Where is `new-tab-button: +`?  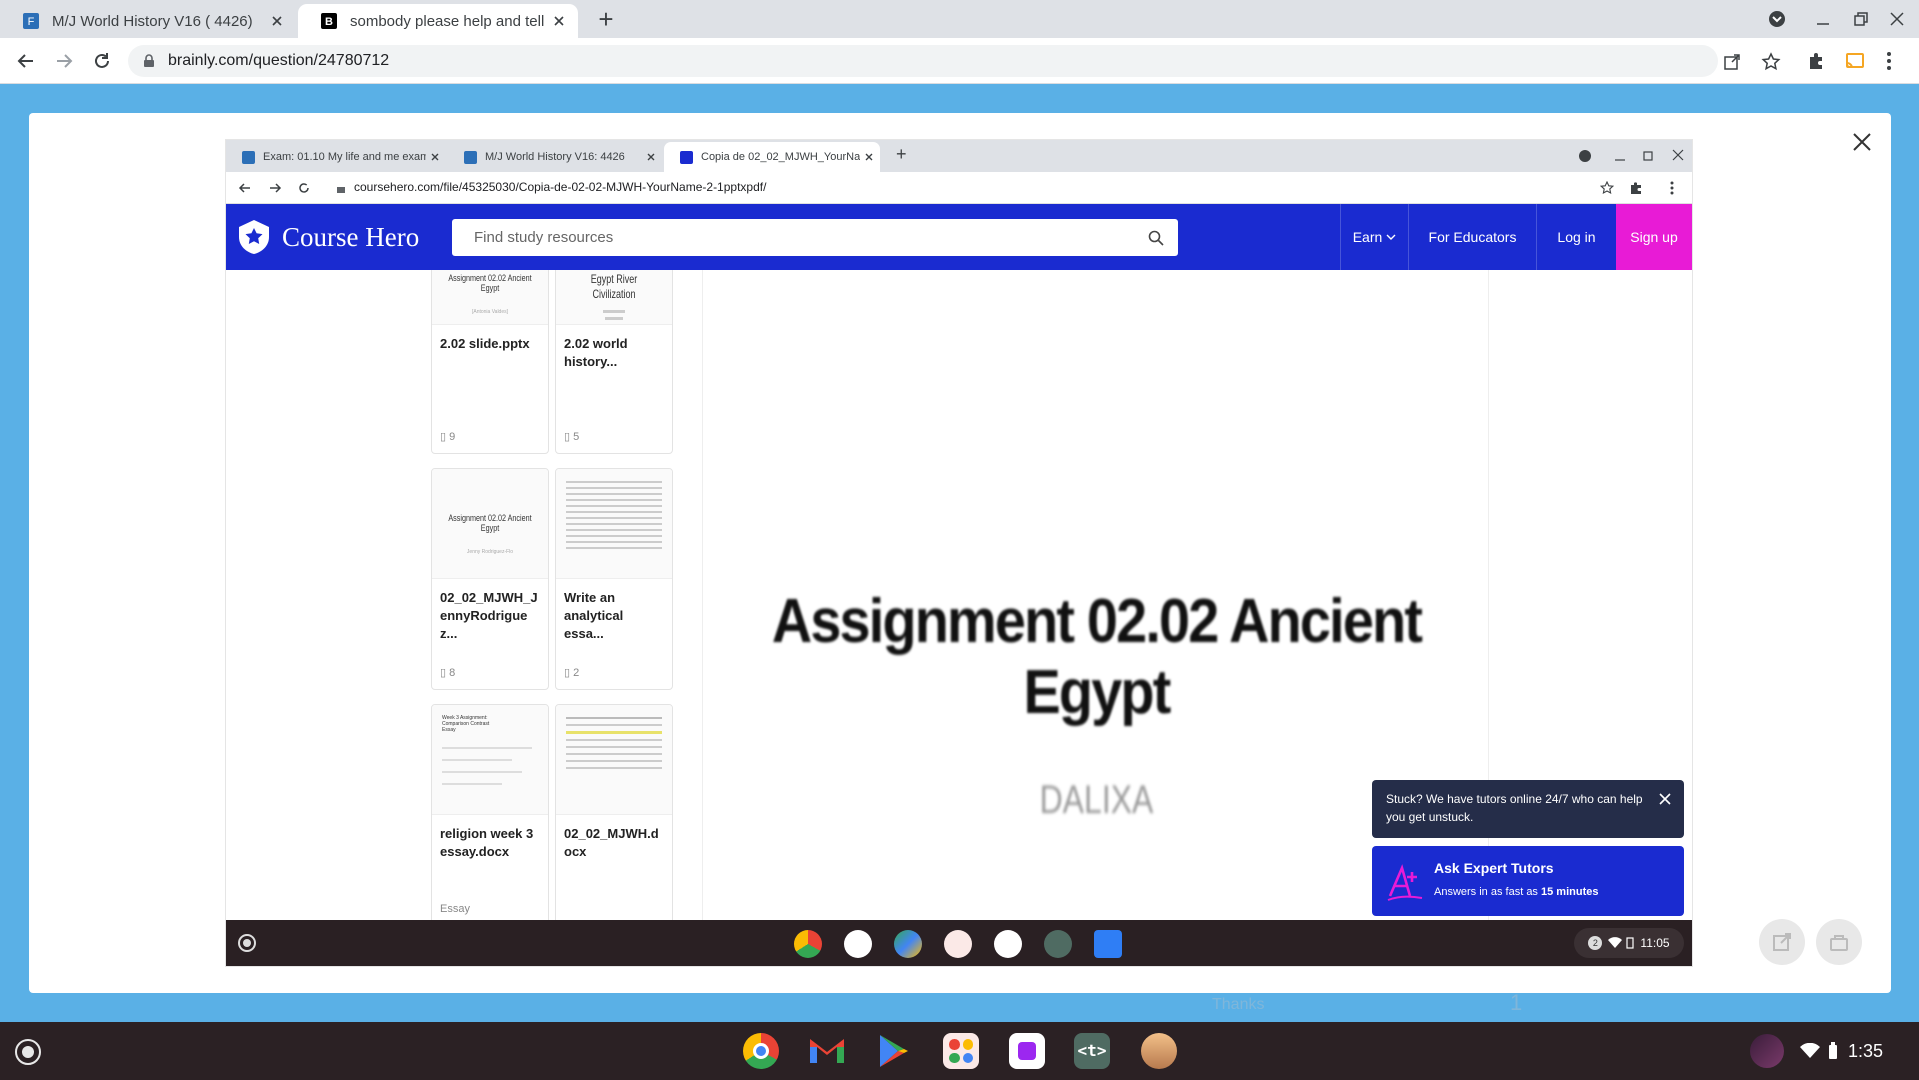 new-tab-button: + is located at coordinates (606, 20).